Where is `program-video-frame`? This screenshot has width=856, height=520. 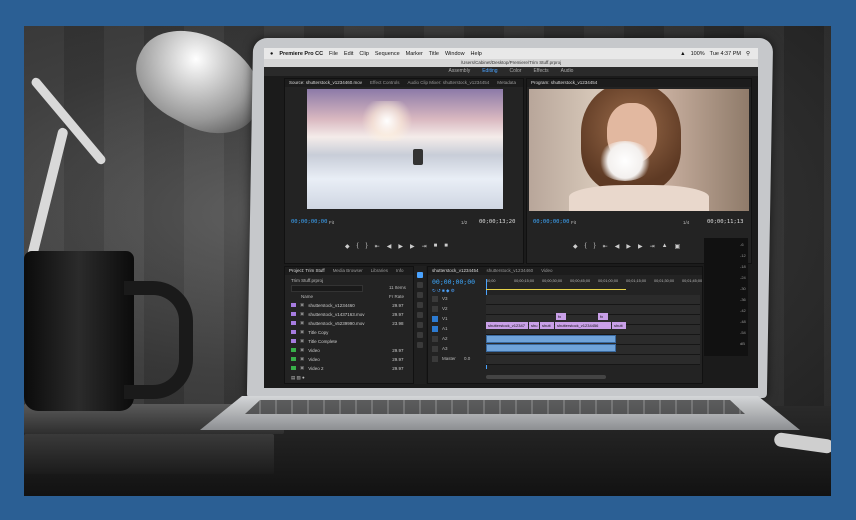
program-video-frame is located at coordinates (639, 150).